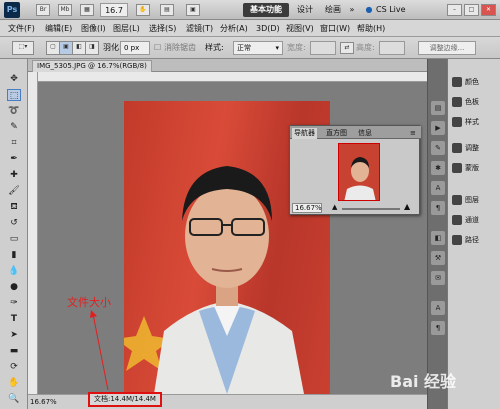  I want to click on panel-adjustments: 调整, so click(465, 148).